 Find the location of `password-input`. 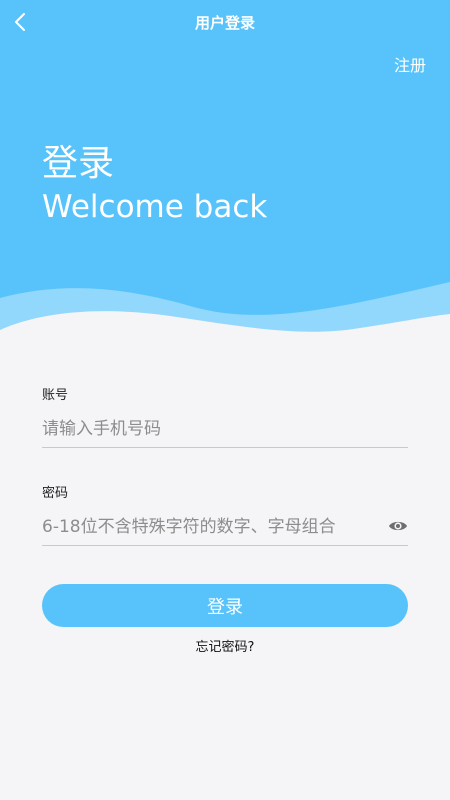

password-input is located at coordinates (225, 527).